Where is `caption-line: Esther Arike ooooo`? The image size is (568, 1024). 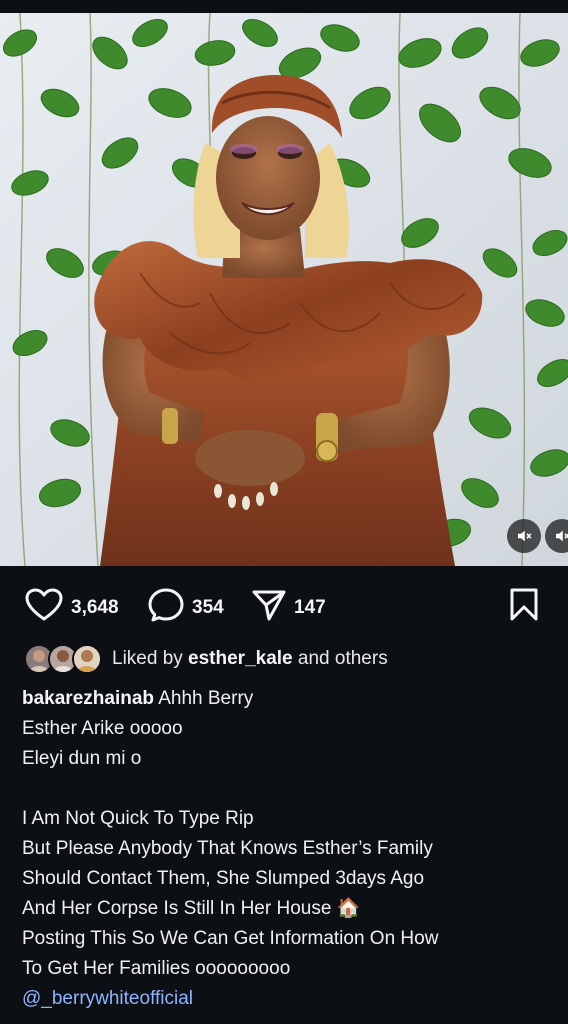
caption-line: Esther Arike ooooo is located at coordinates (102, 728).